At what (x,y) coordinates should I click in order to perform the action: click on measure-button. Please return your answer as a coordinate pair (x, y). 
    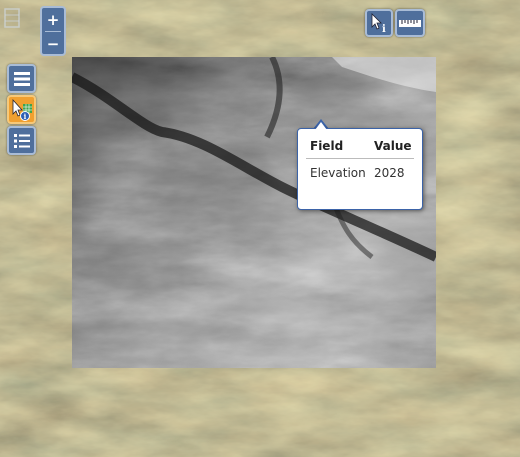
    Looking at the image, I should click on (410, 23).